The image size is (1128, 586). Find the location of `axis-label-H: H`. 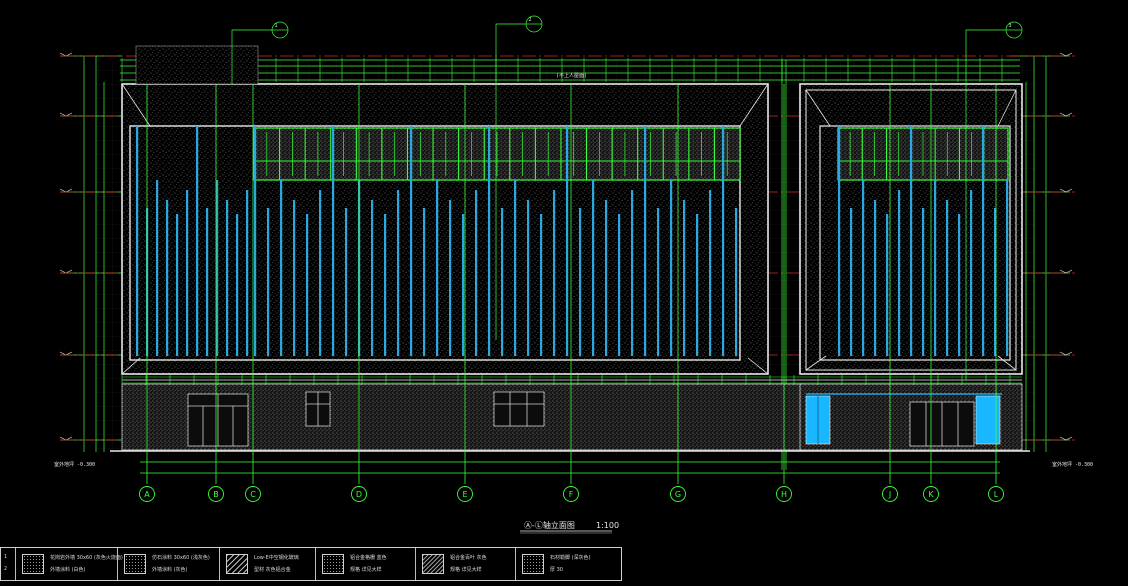

axis-label-H: H is located at coordinates (784, 494).